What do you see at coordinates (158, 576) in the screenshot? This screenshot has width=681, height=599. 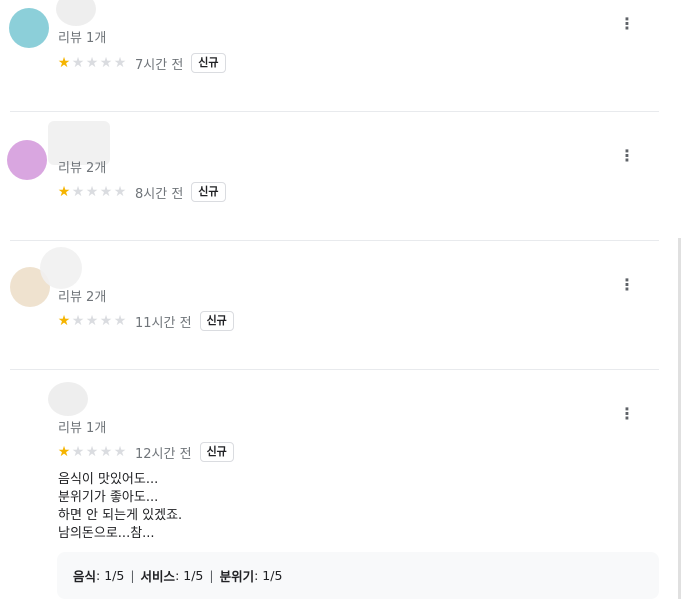 I see `service-label: 서비스` at bounding box center [158, 576].